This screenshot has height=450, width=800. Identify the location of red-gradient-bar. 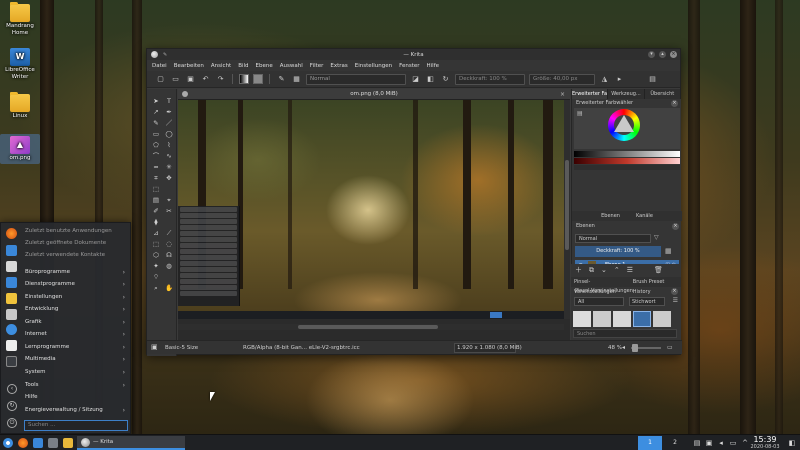
(627, 161).